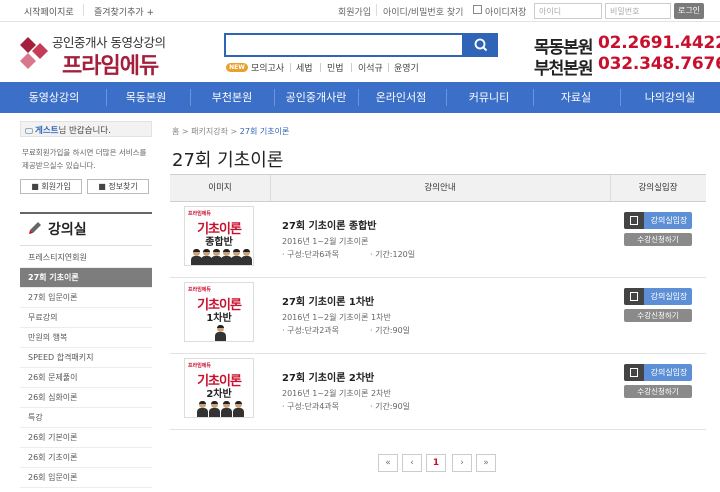 The height and width of the screenshot is (492, 720). I want to click on welcome-box: 게스트님 반갑습니다., so click(86, 129).